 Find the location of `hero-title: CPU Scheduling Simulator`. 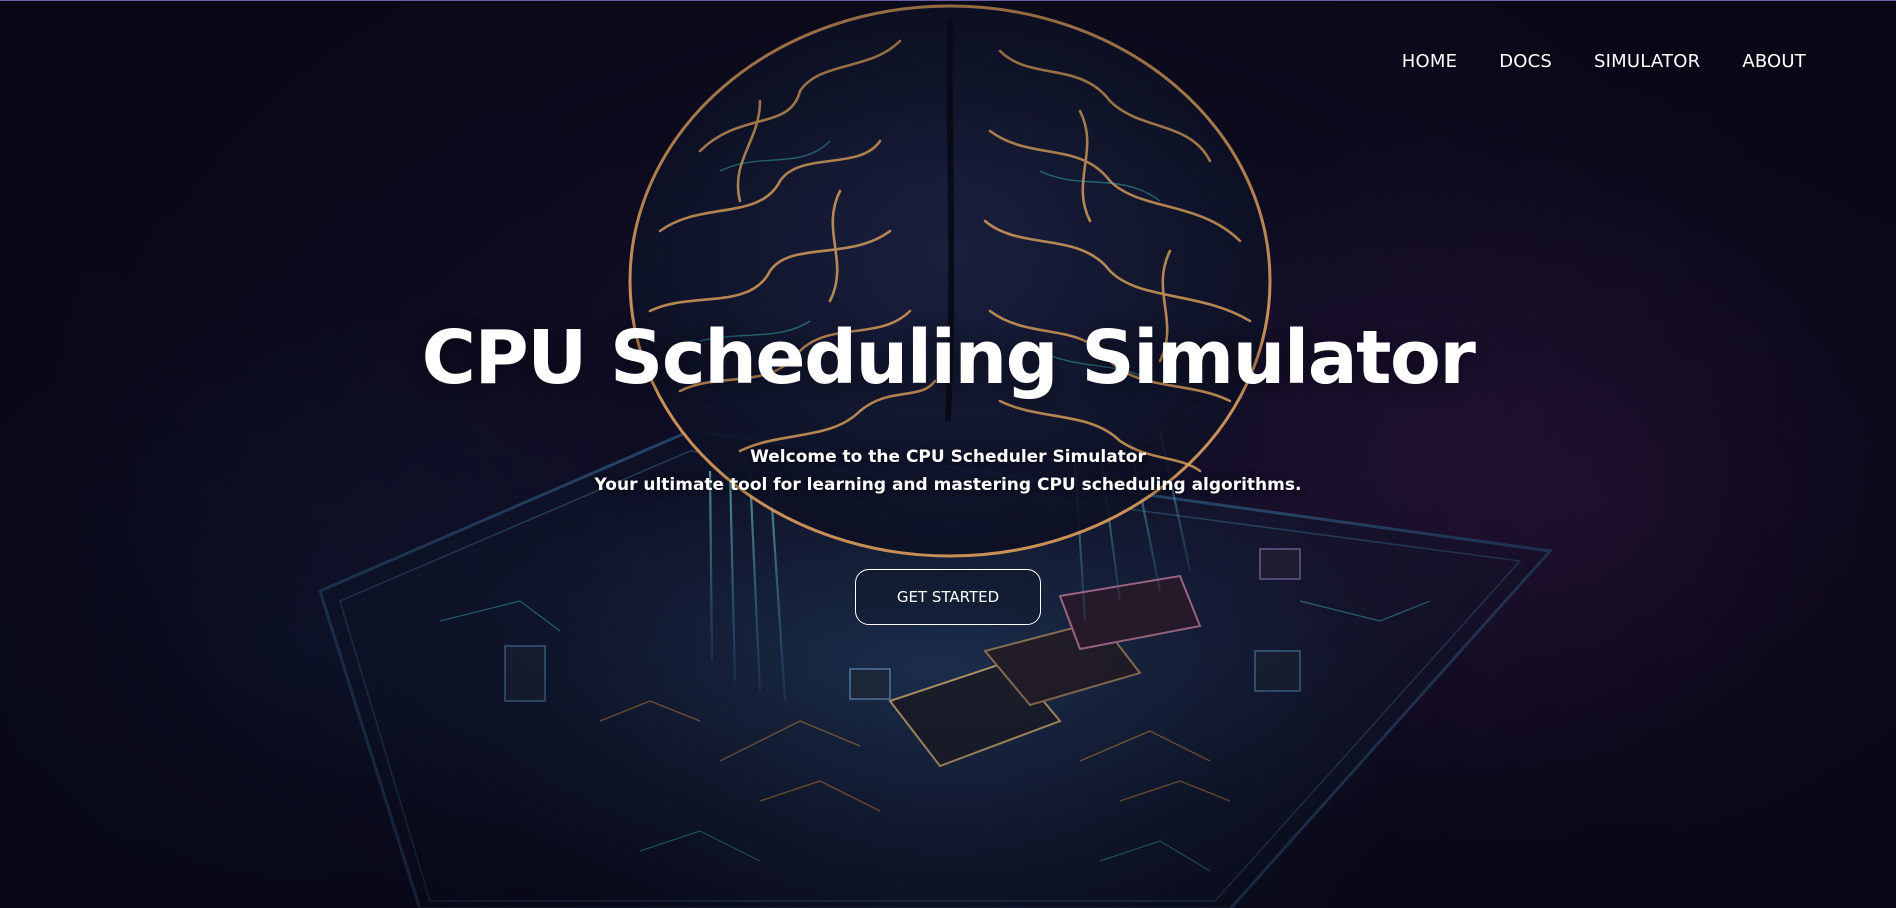

hero-title: CPU Scheduling Simulator is located at coordinates (948, 358).